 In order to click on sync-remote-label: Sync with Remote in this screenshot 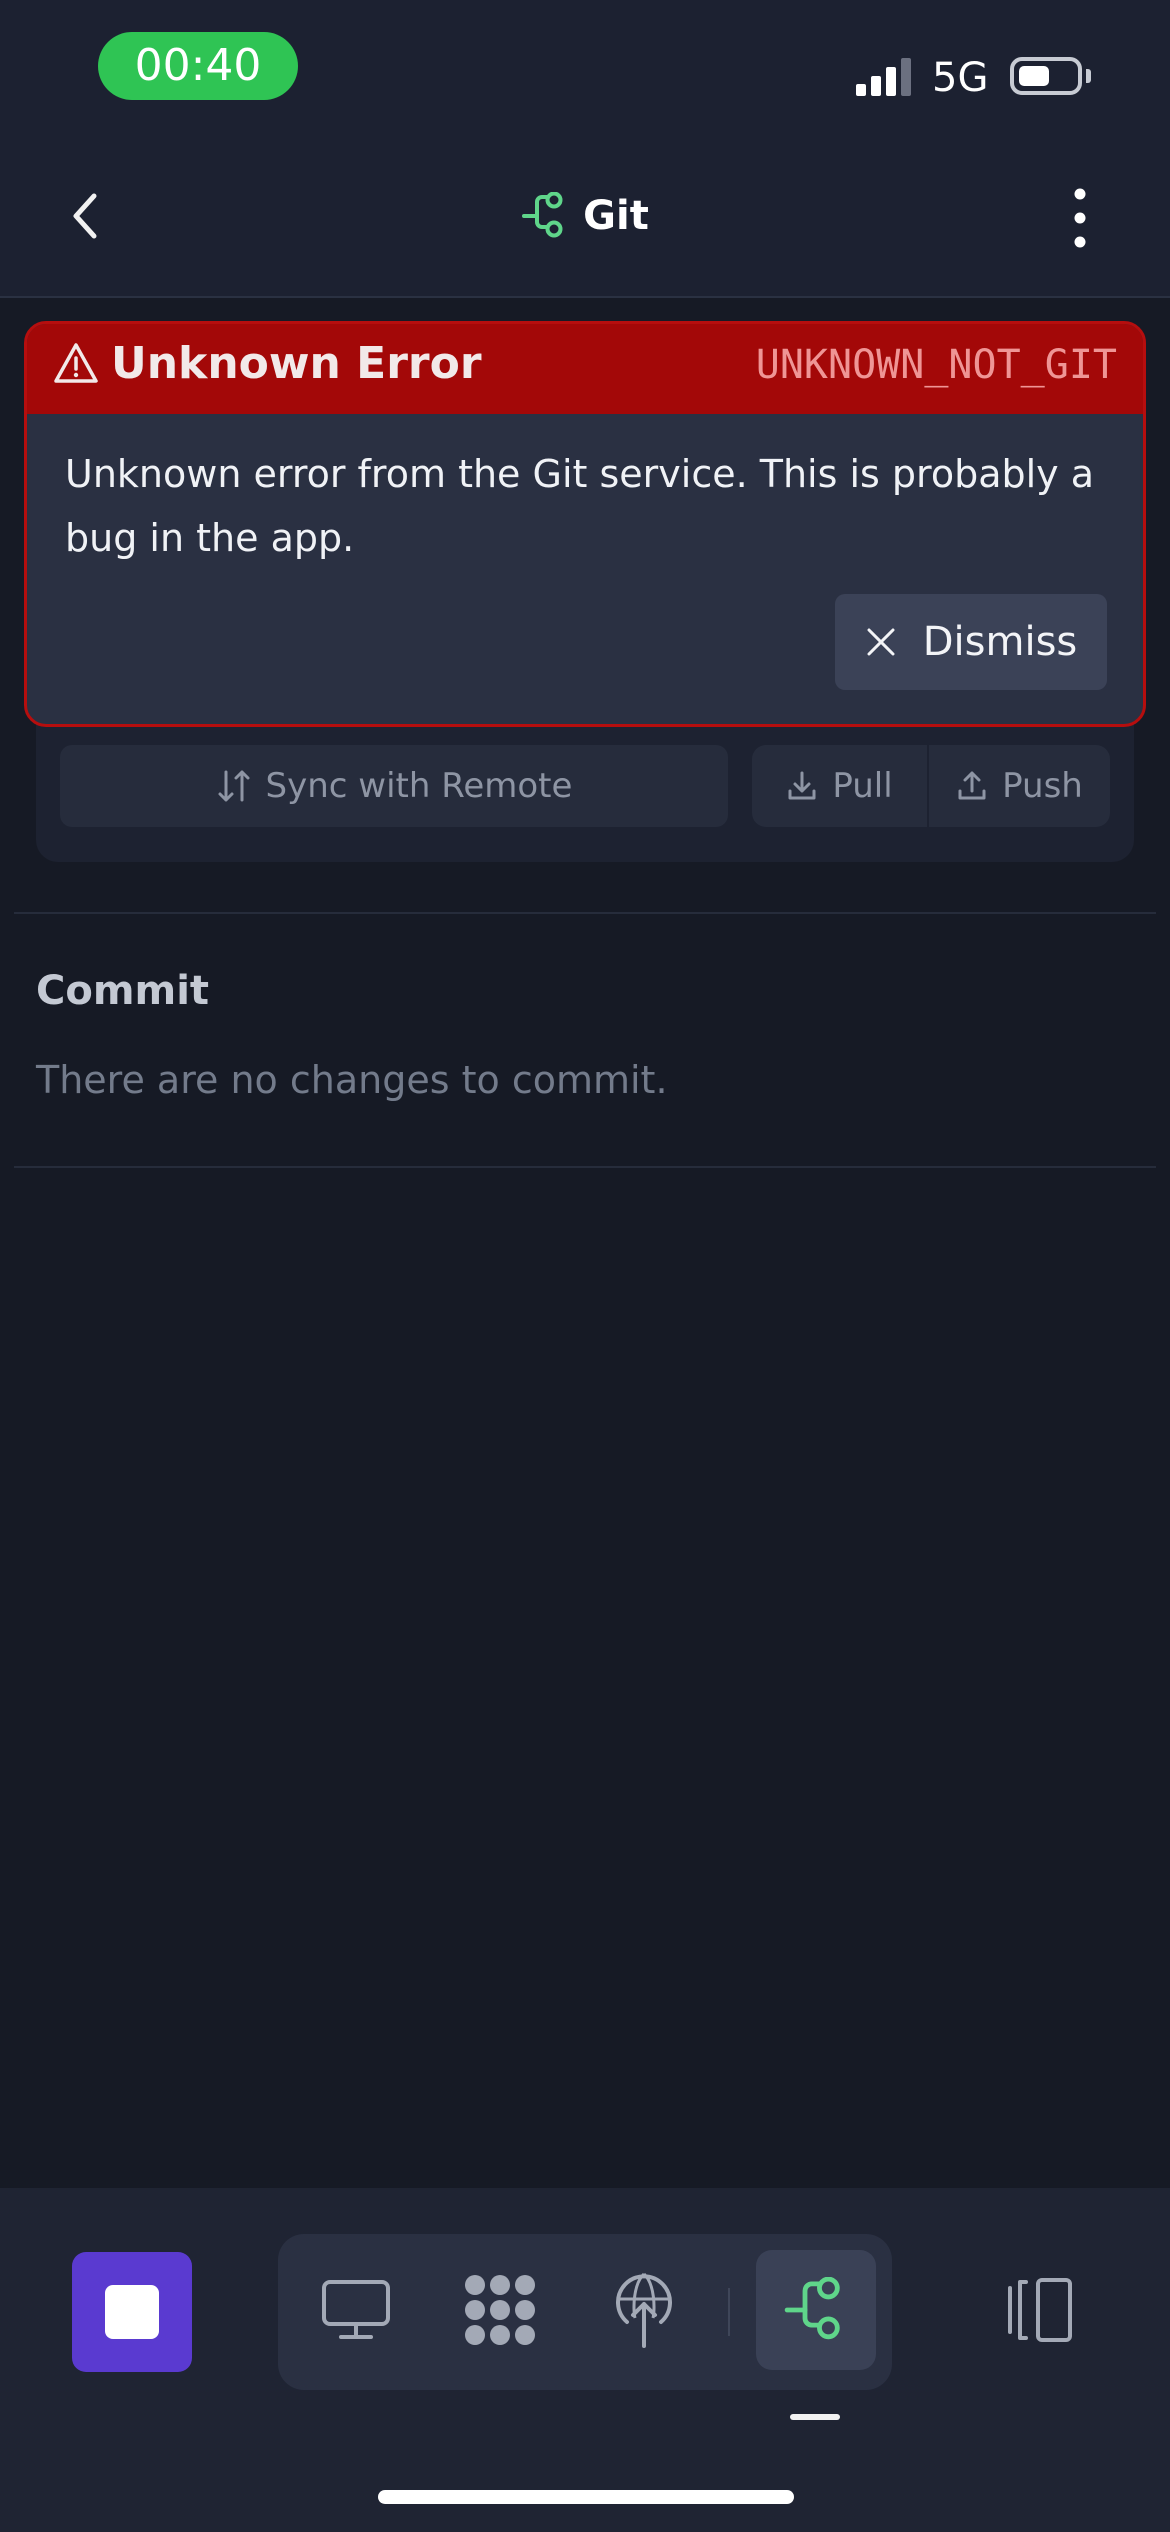, I will do `click(419, 786)`.